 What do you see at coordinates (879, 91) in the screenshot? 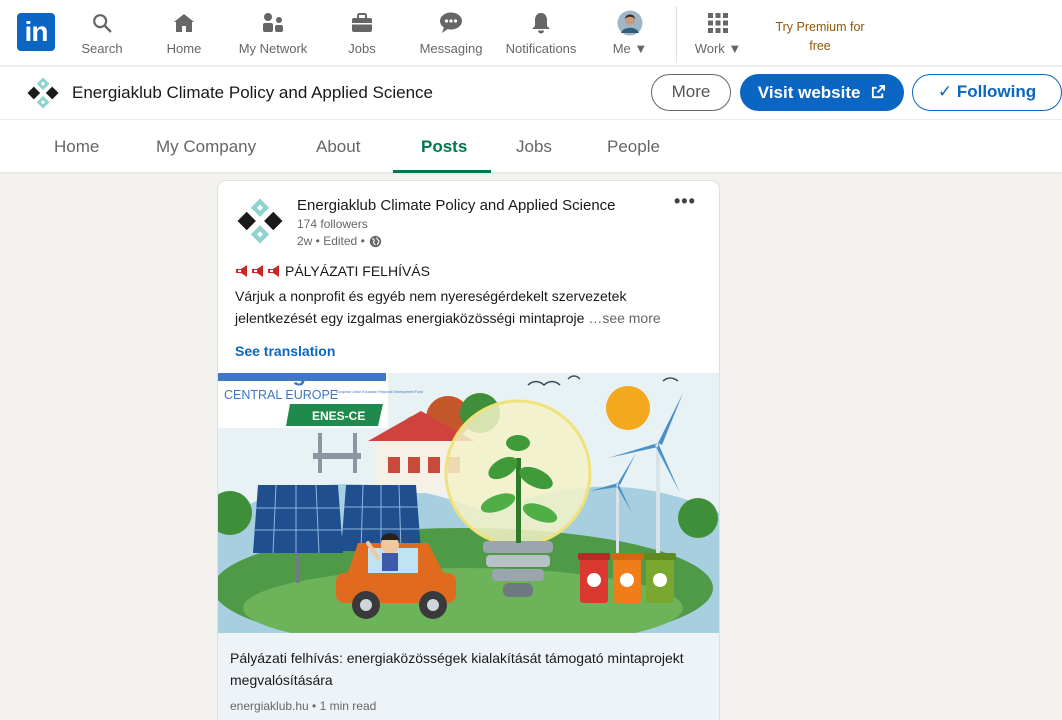
I see `external-link-icon` at bounding box center [879, 91].